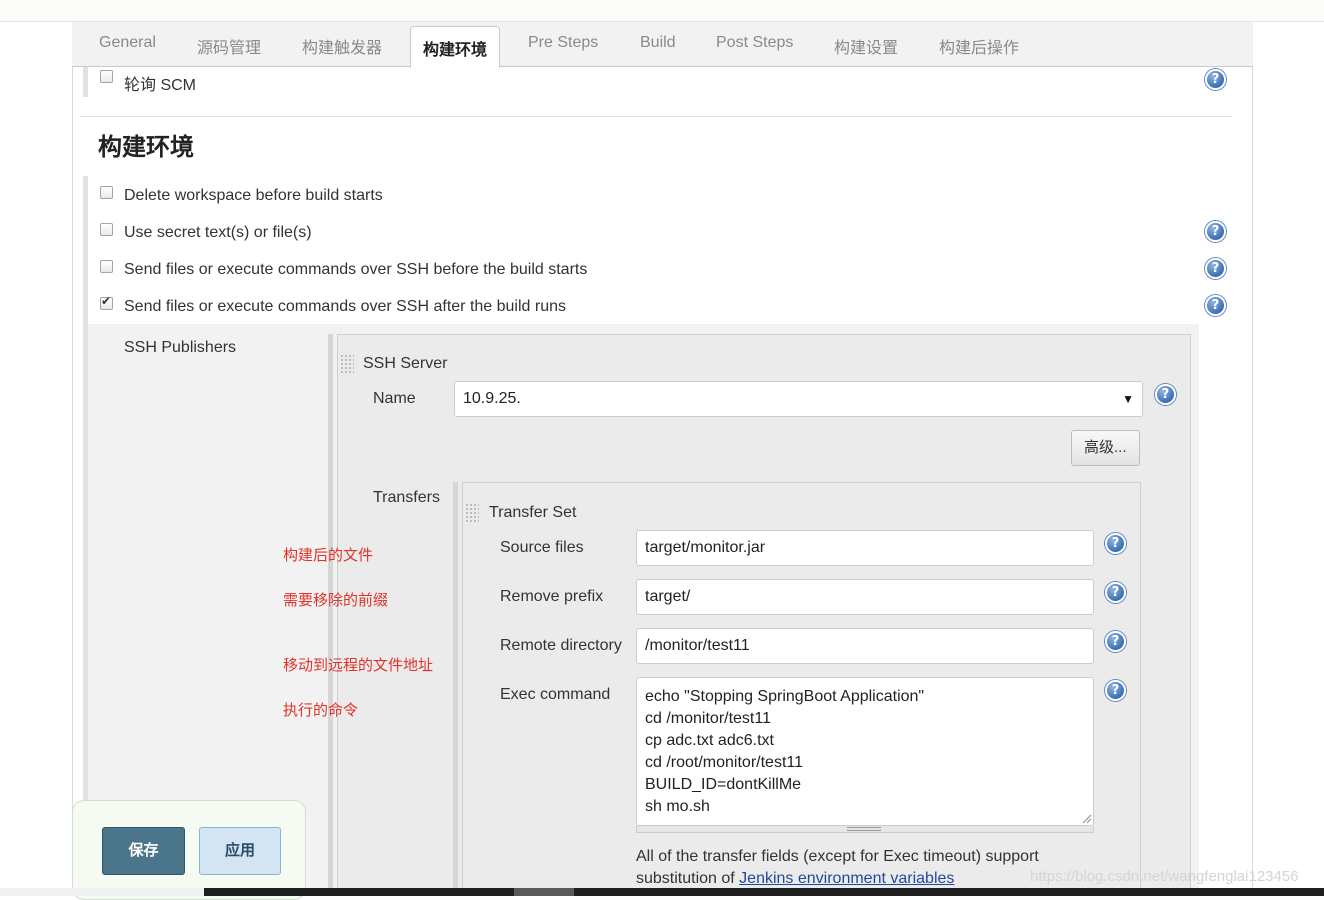 The image size is (1324, 900). What do you see at coordinates (865, 646) in the screenshot?
I see `remote-directory-input: /monitor/test11` at bounding box center [865, 646].